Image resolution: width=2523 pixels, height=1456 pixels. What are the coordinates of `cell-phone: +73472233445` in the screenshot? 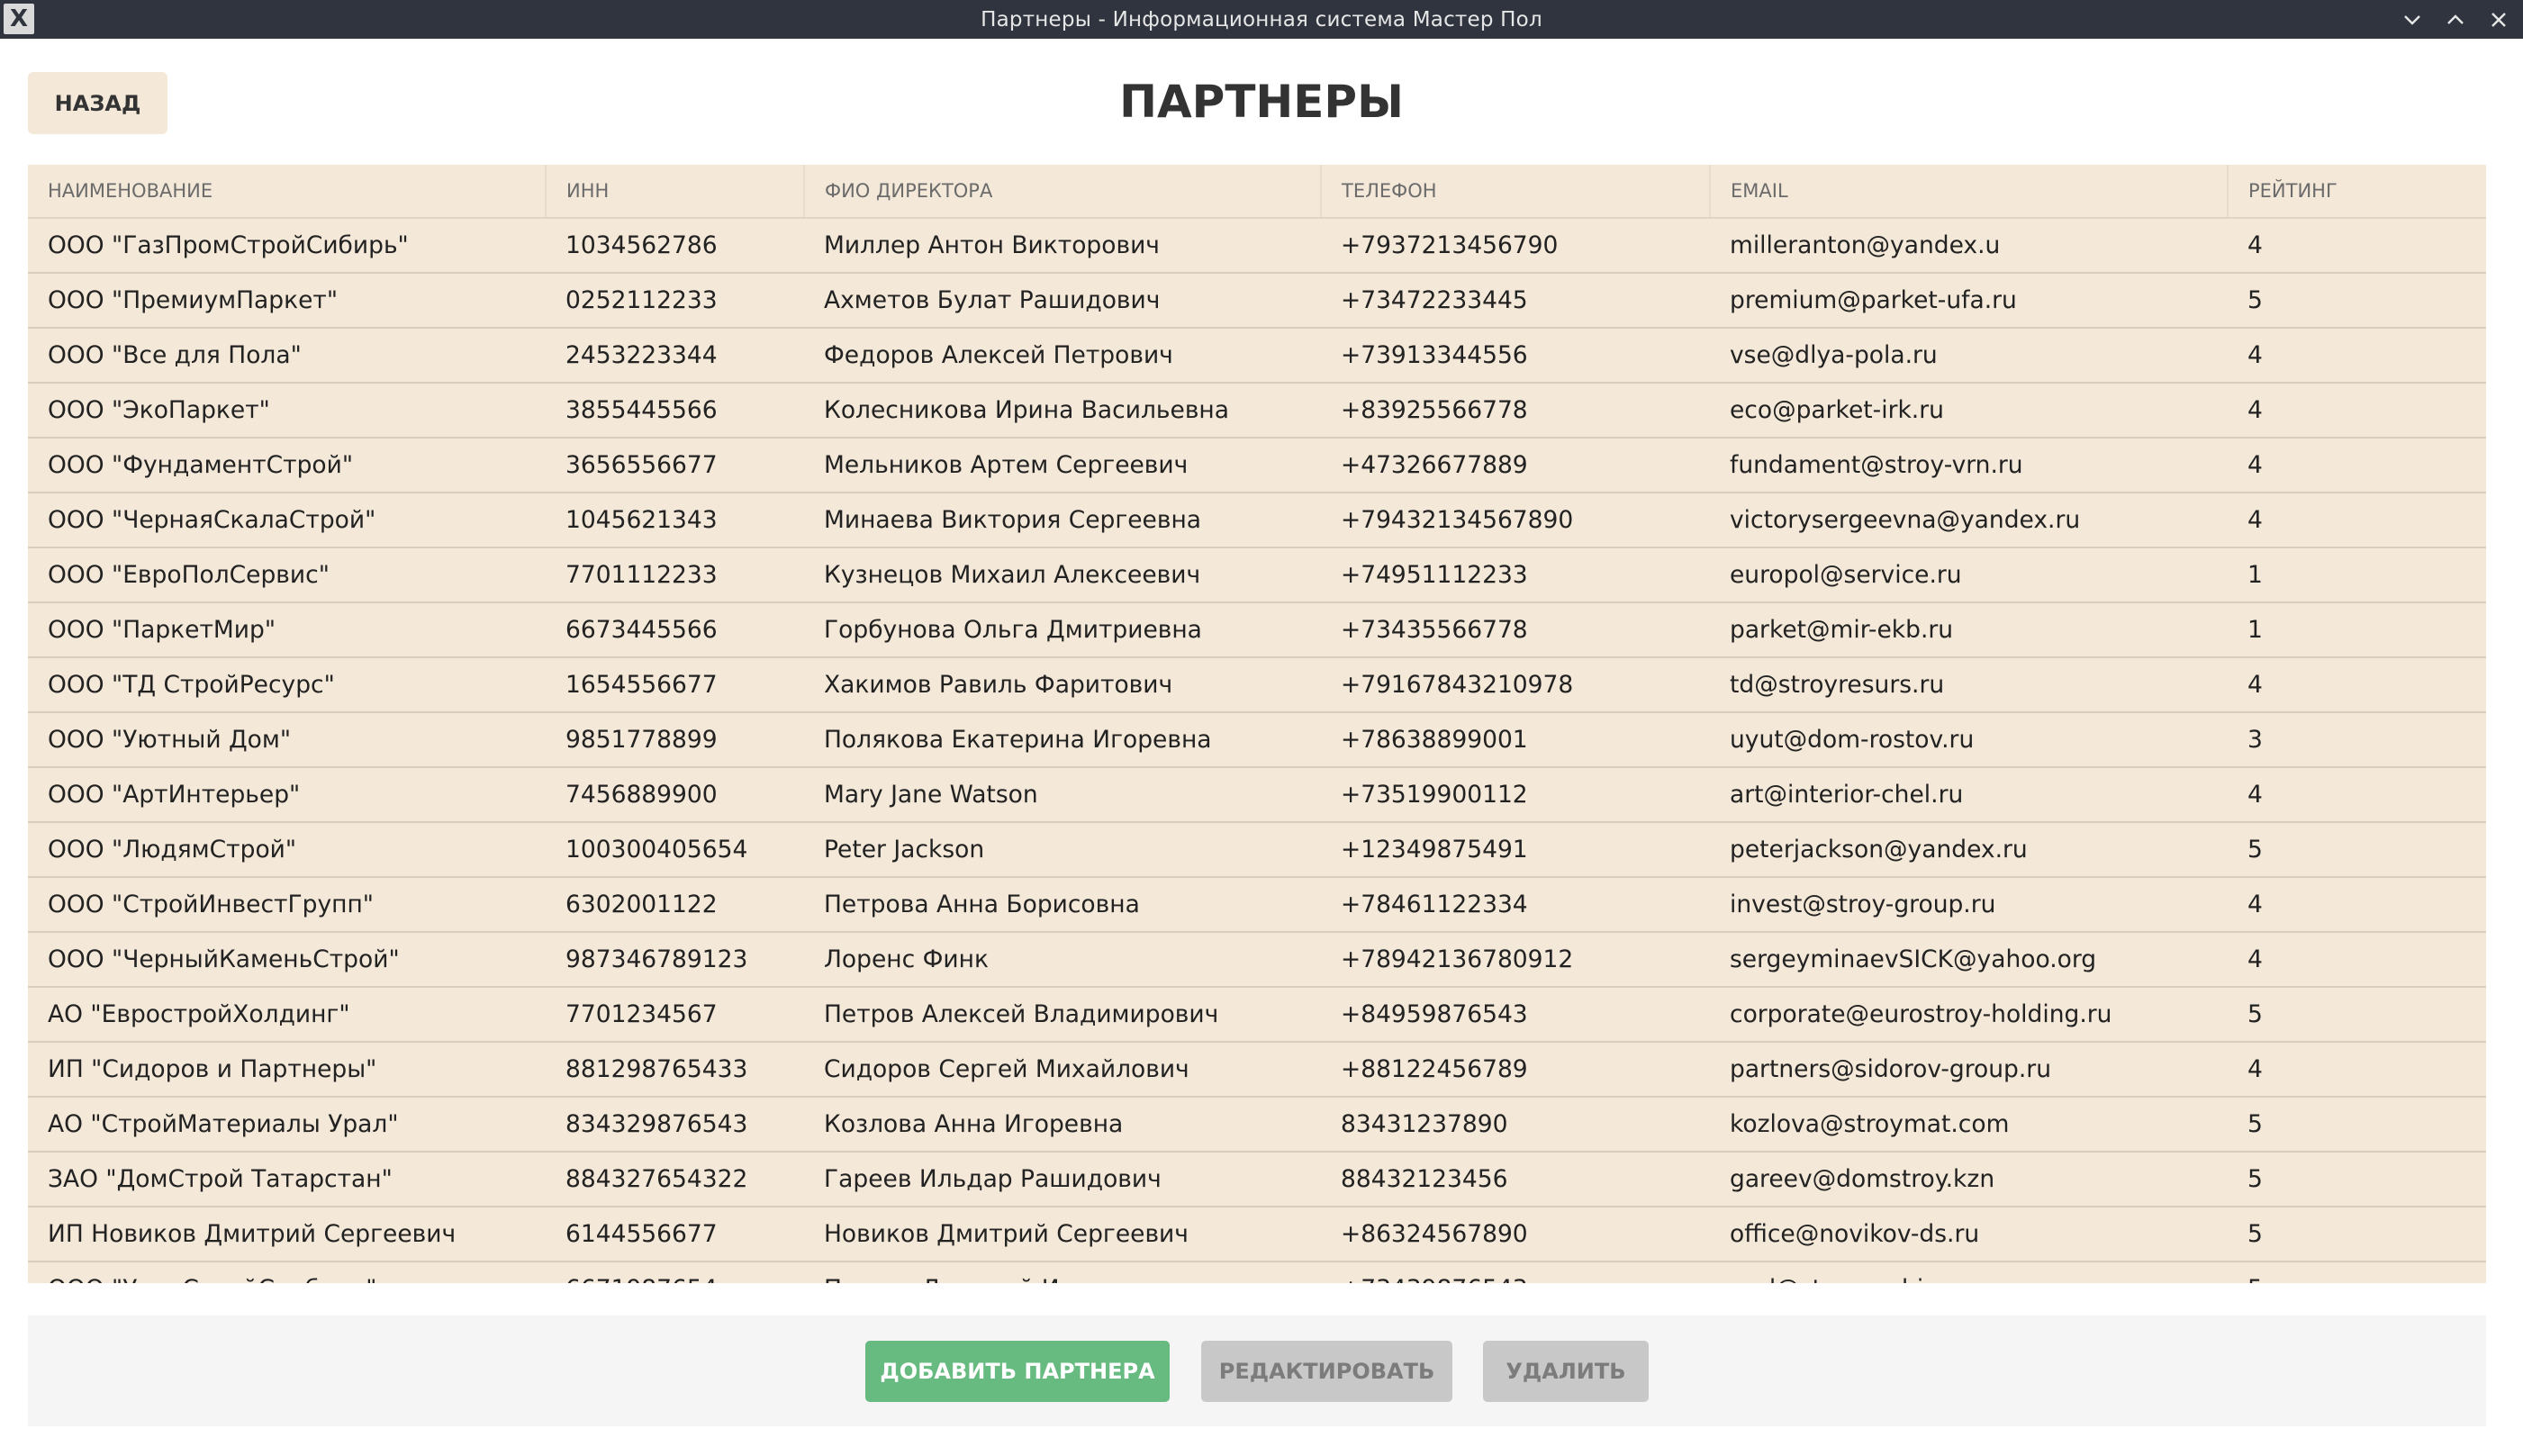 It's located at (1515, 301).